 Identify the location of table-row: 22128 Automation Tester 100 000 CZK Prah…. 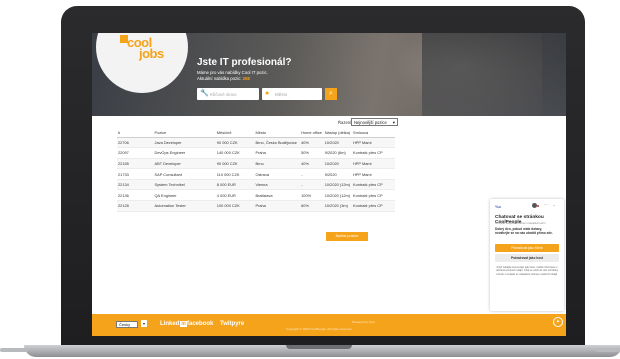
(256, 206).